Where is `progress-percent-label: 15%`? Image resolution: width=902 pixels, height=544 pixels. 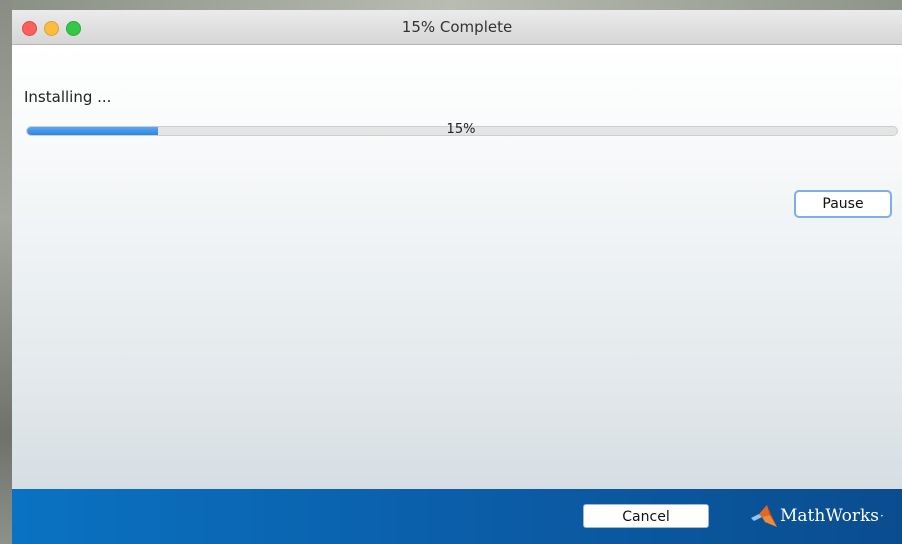 progress-percent-label: 15% is located at coordinates (461, 129).